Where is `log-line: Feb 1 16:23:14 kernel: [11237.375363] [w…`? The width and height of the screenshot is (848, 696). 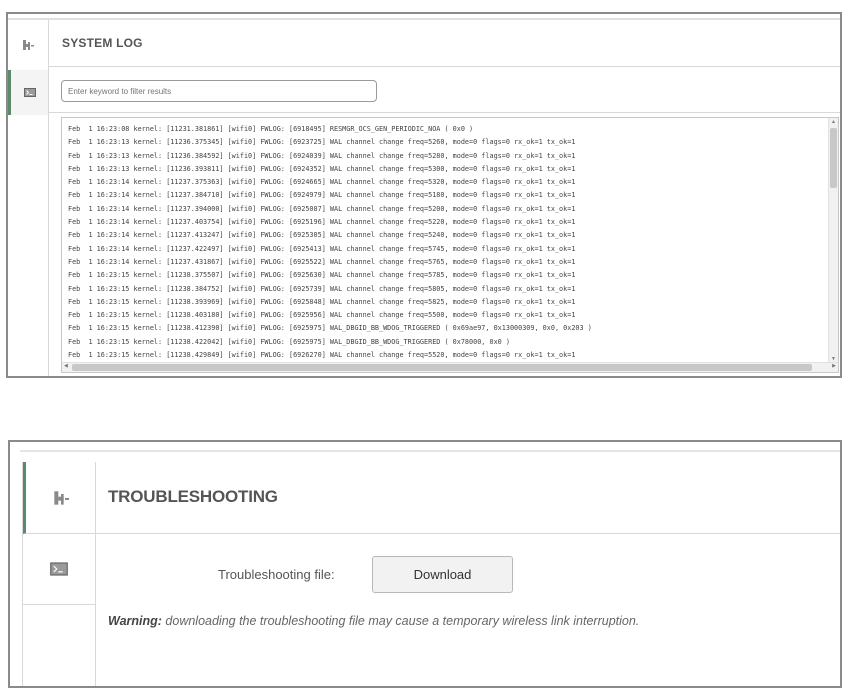
log-line: Feb 1 16:23:14 kernel: [11237.375363] [w… is located at coordinates (322, 182).